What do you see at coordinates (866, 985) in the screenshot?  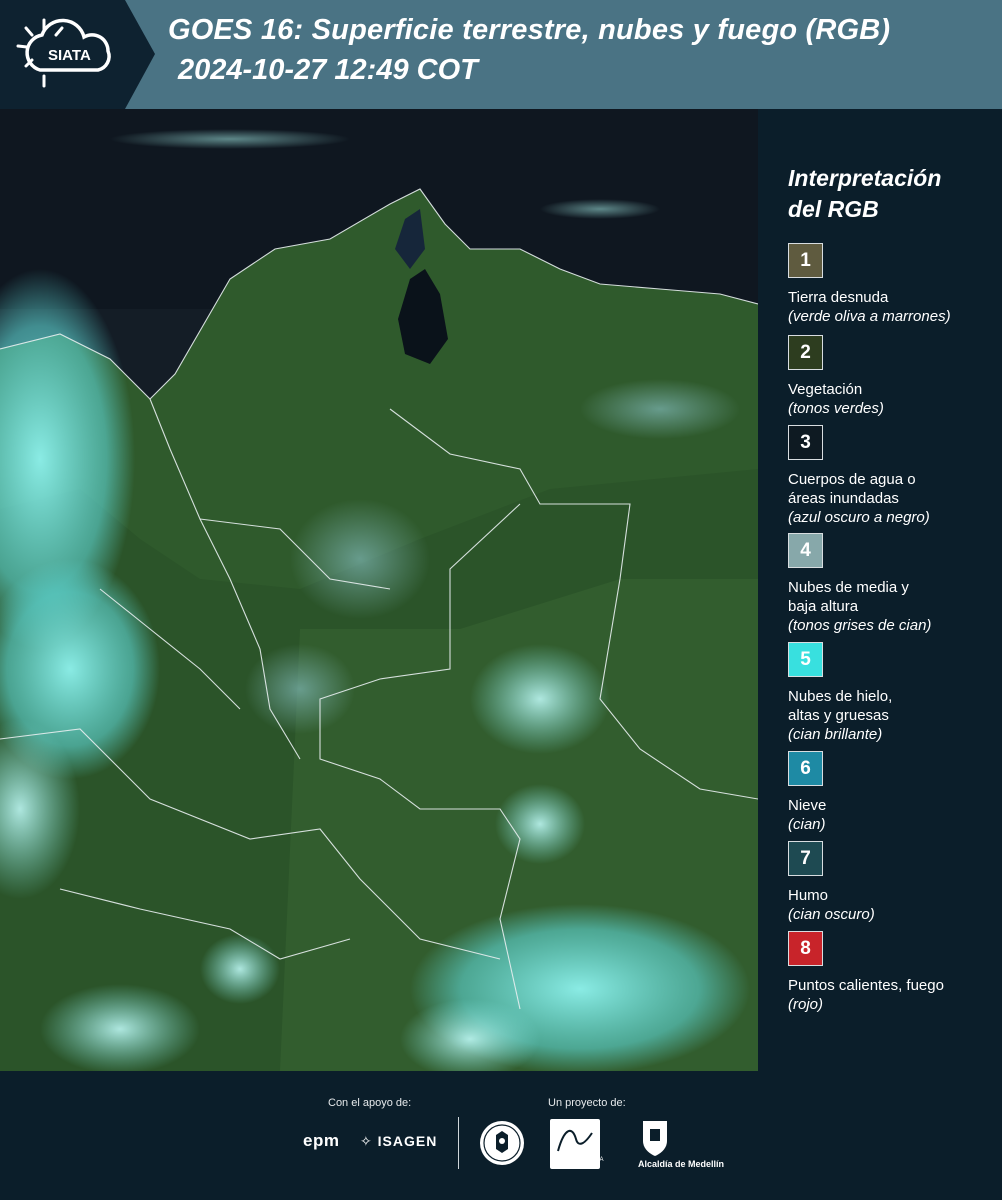 I see `legend-label: Puntos calientes, fuego` at bounding box center [866, 985].